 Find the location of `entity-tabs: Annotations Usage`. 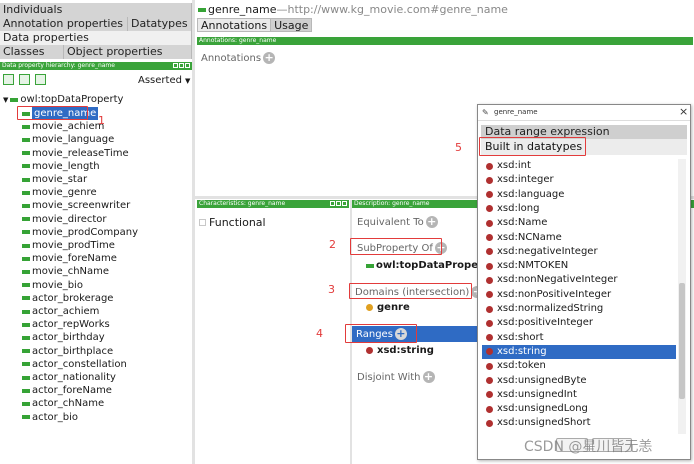

entity-tabs: Annotations Usage is located at coordinates (255, 25).